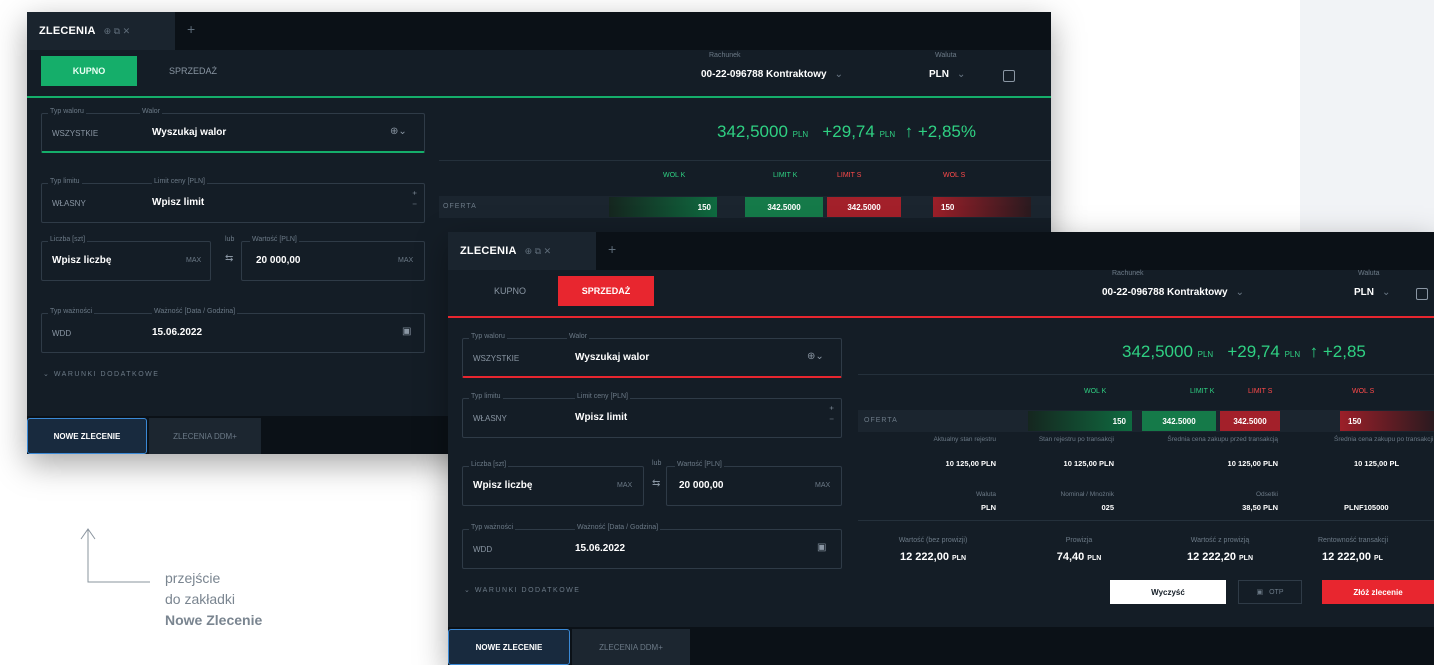  I want to click on divider, so click(745, 160).